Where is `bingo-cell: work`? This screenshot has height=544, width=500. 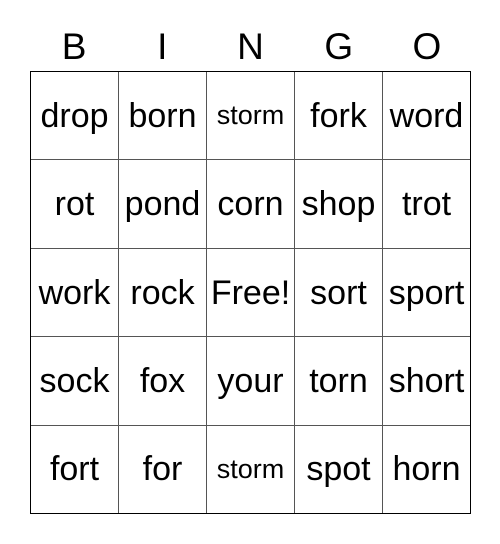 bingo-cell: work is located at coordinates (75, 292).